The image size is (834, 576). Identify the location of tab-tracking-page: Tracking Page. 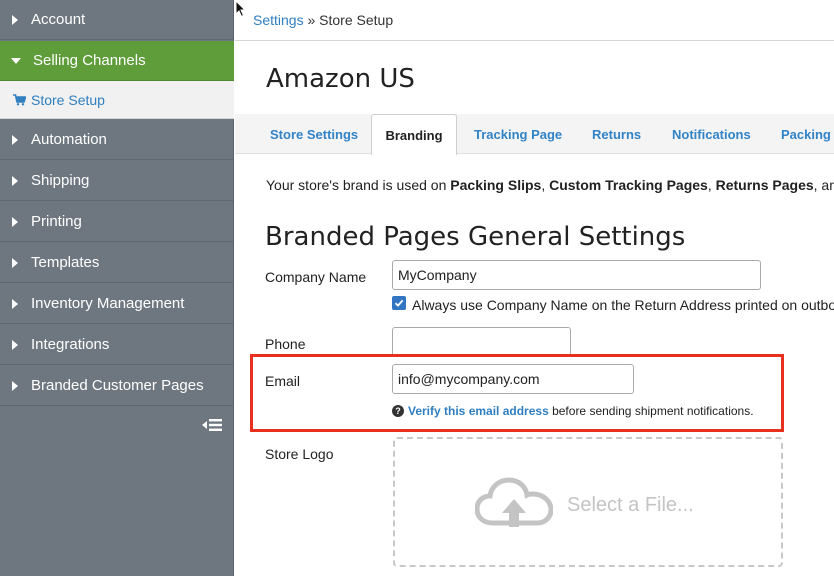
(518, 134).